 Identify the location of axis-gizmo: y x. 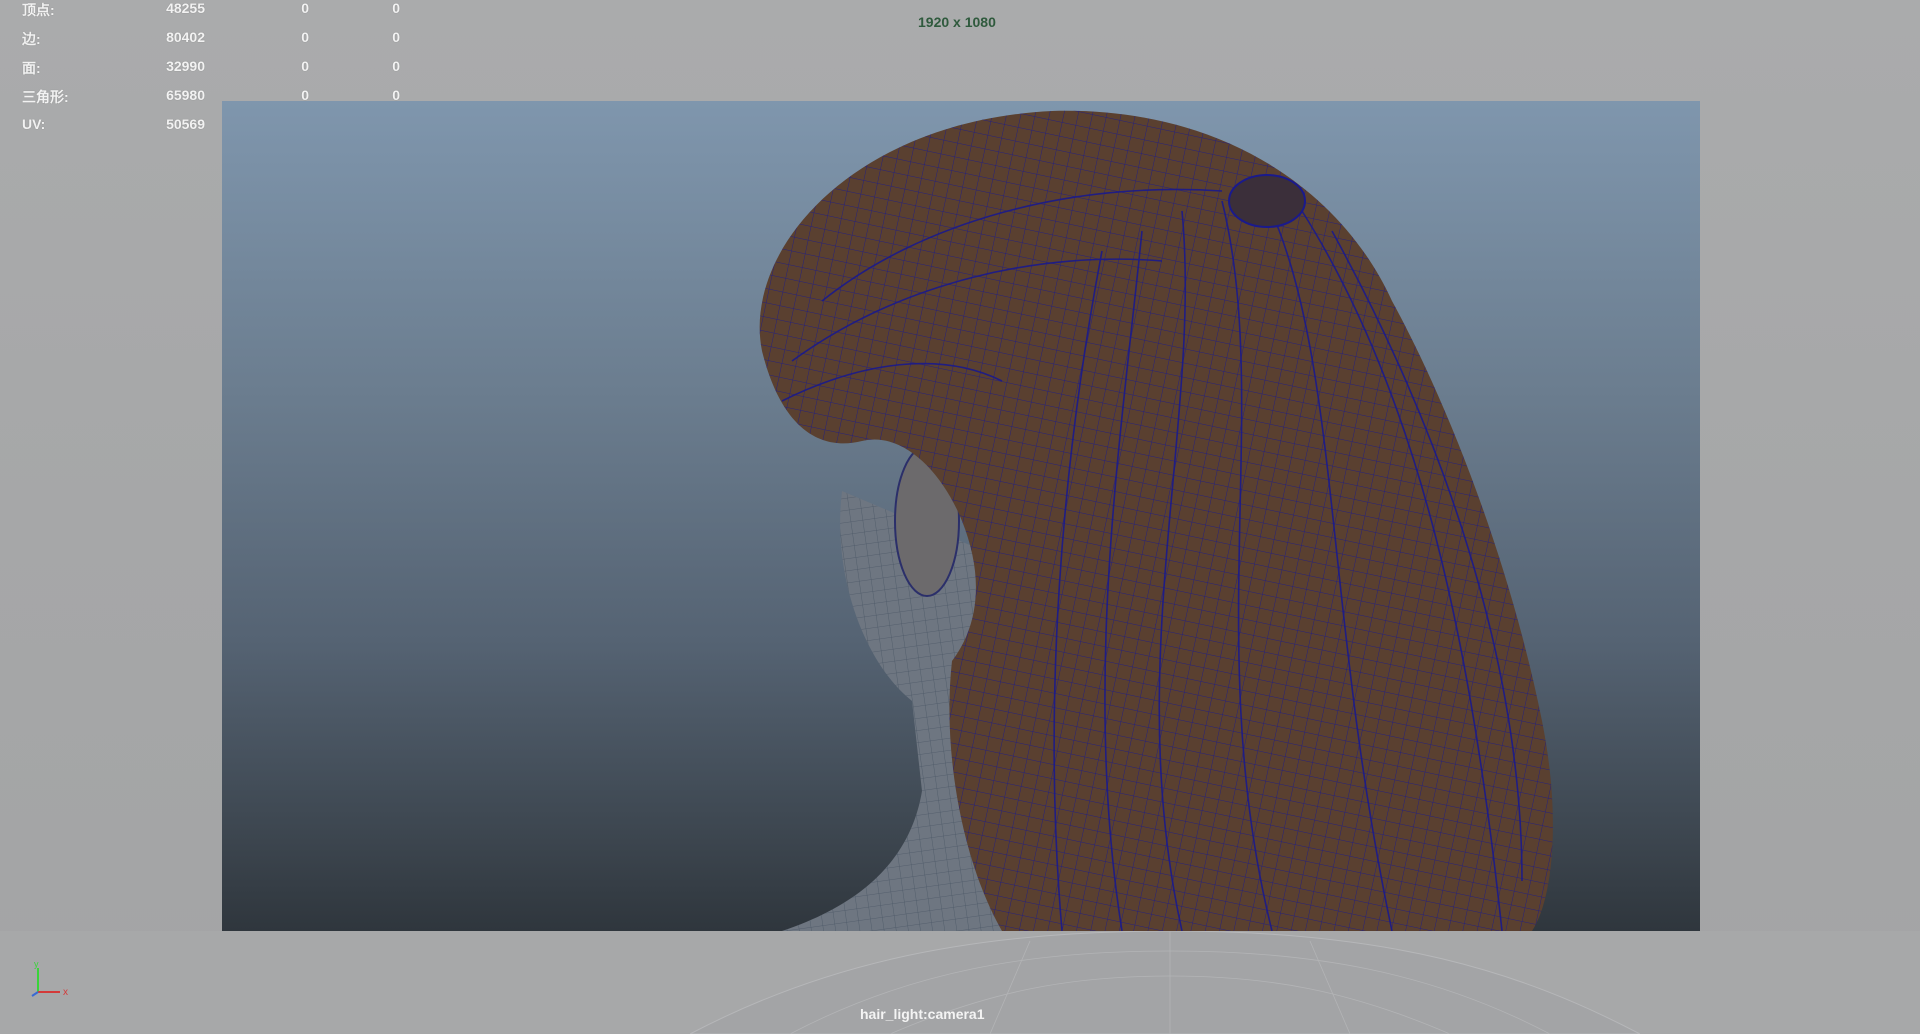
(49, 979).